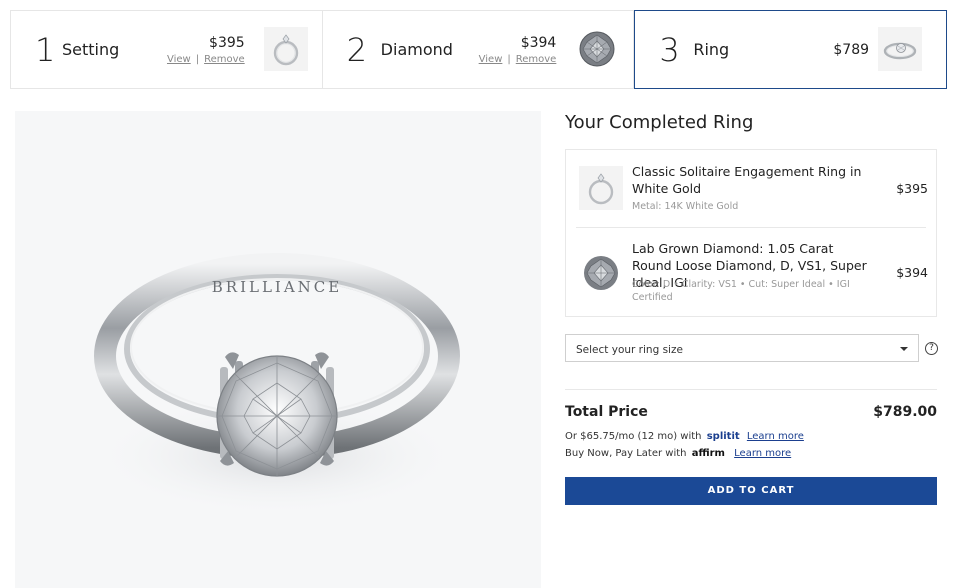  Describe the element at coordinates (606, 412) in the screenshot. I see `total-price-label: Total Price` at that location.